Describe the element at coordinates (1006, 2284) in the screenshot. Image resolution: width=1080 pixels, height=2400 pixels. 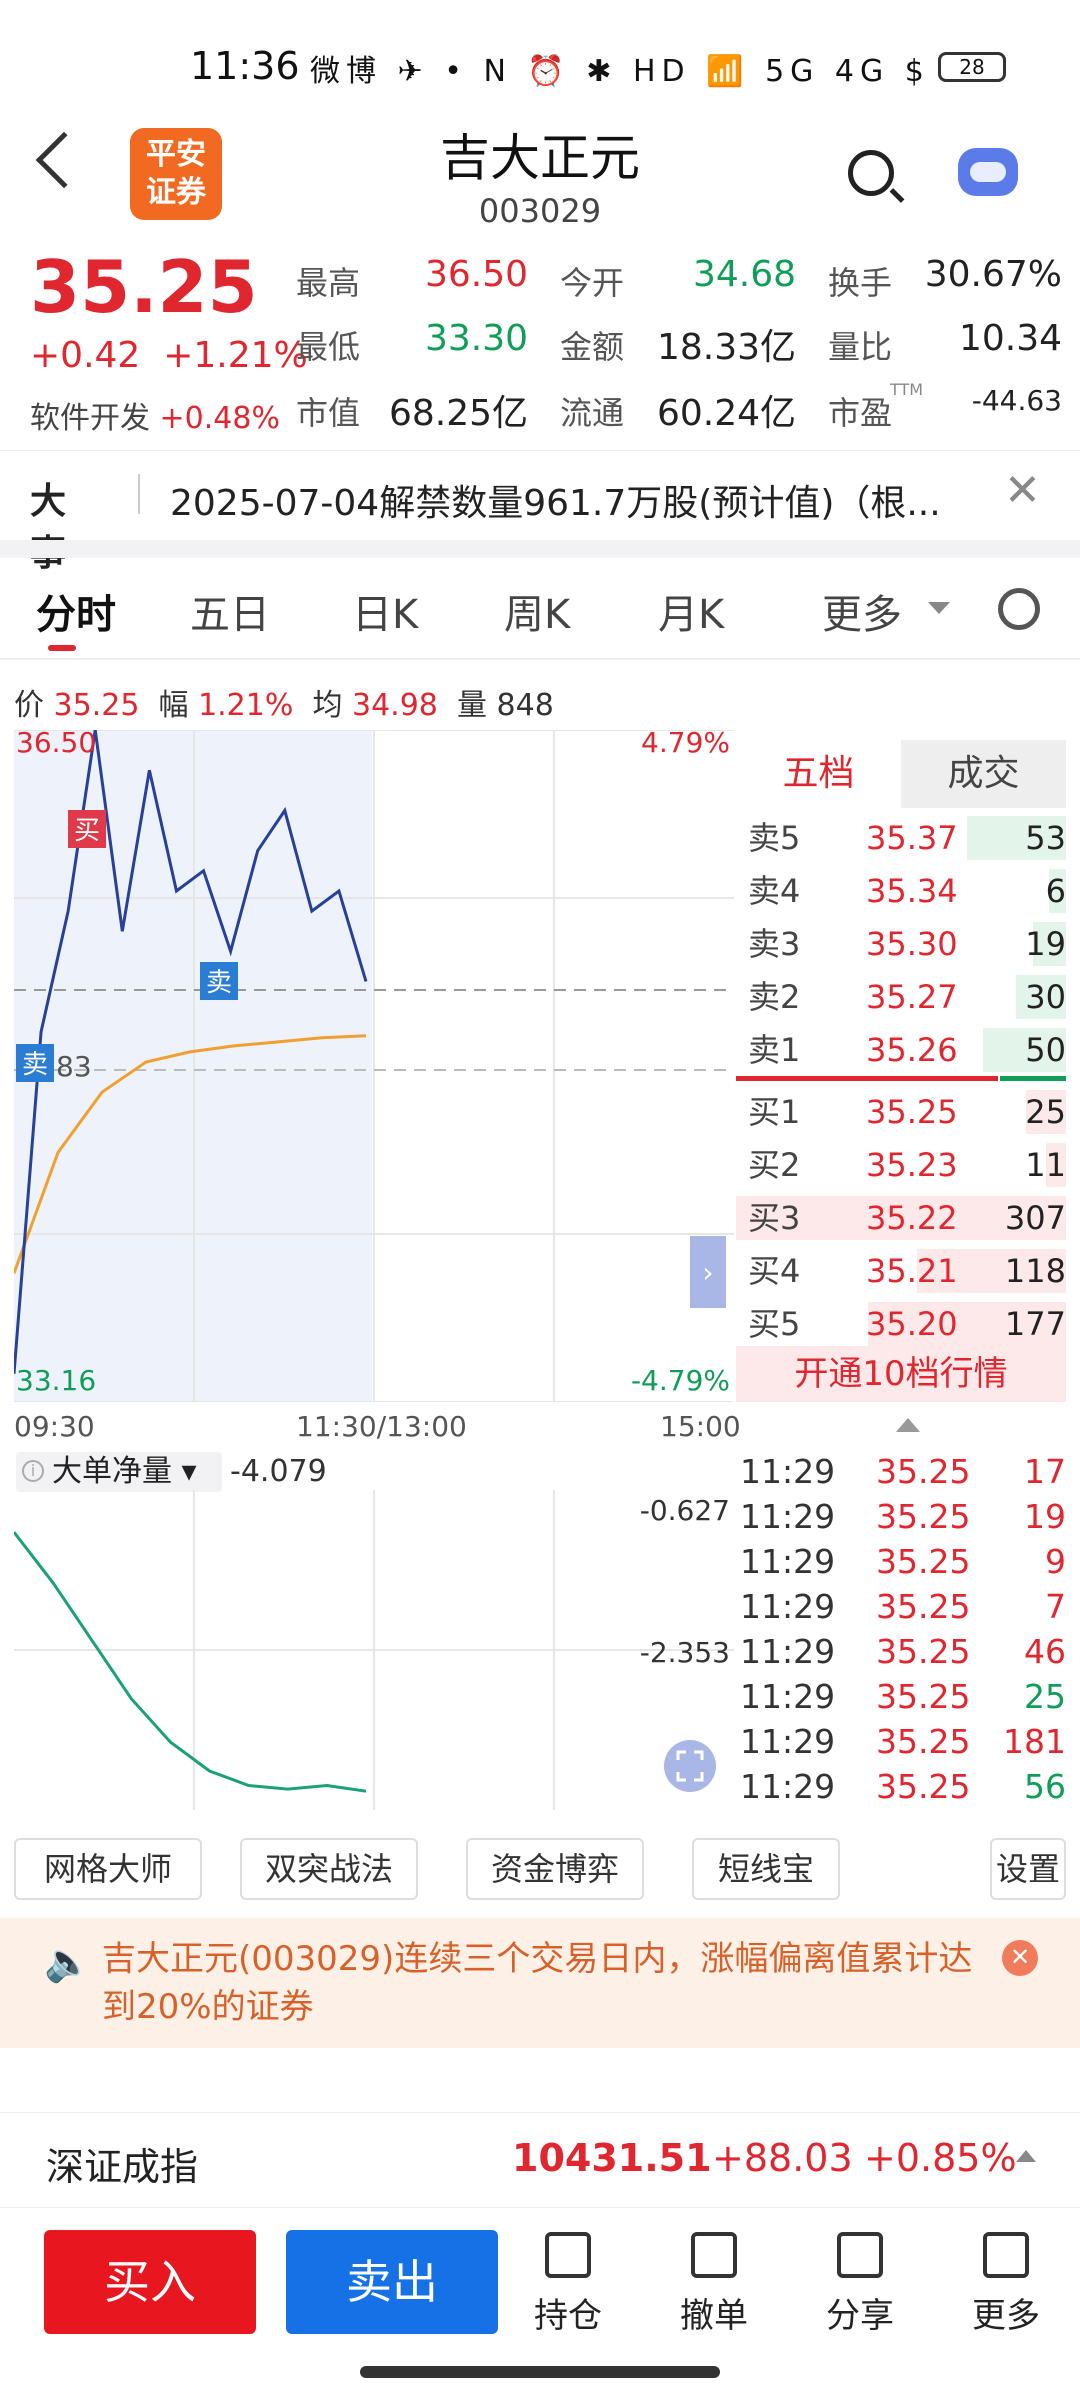
I see `bottom-item-3: 更多` at that location.